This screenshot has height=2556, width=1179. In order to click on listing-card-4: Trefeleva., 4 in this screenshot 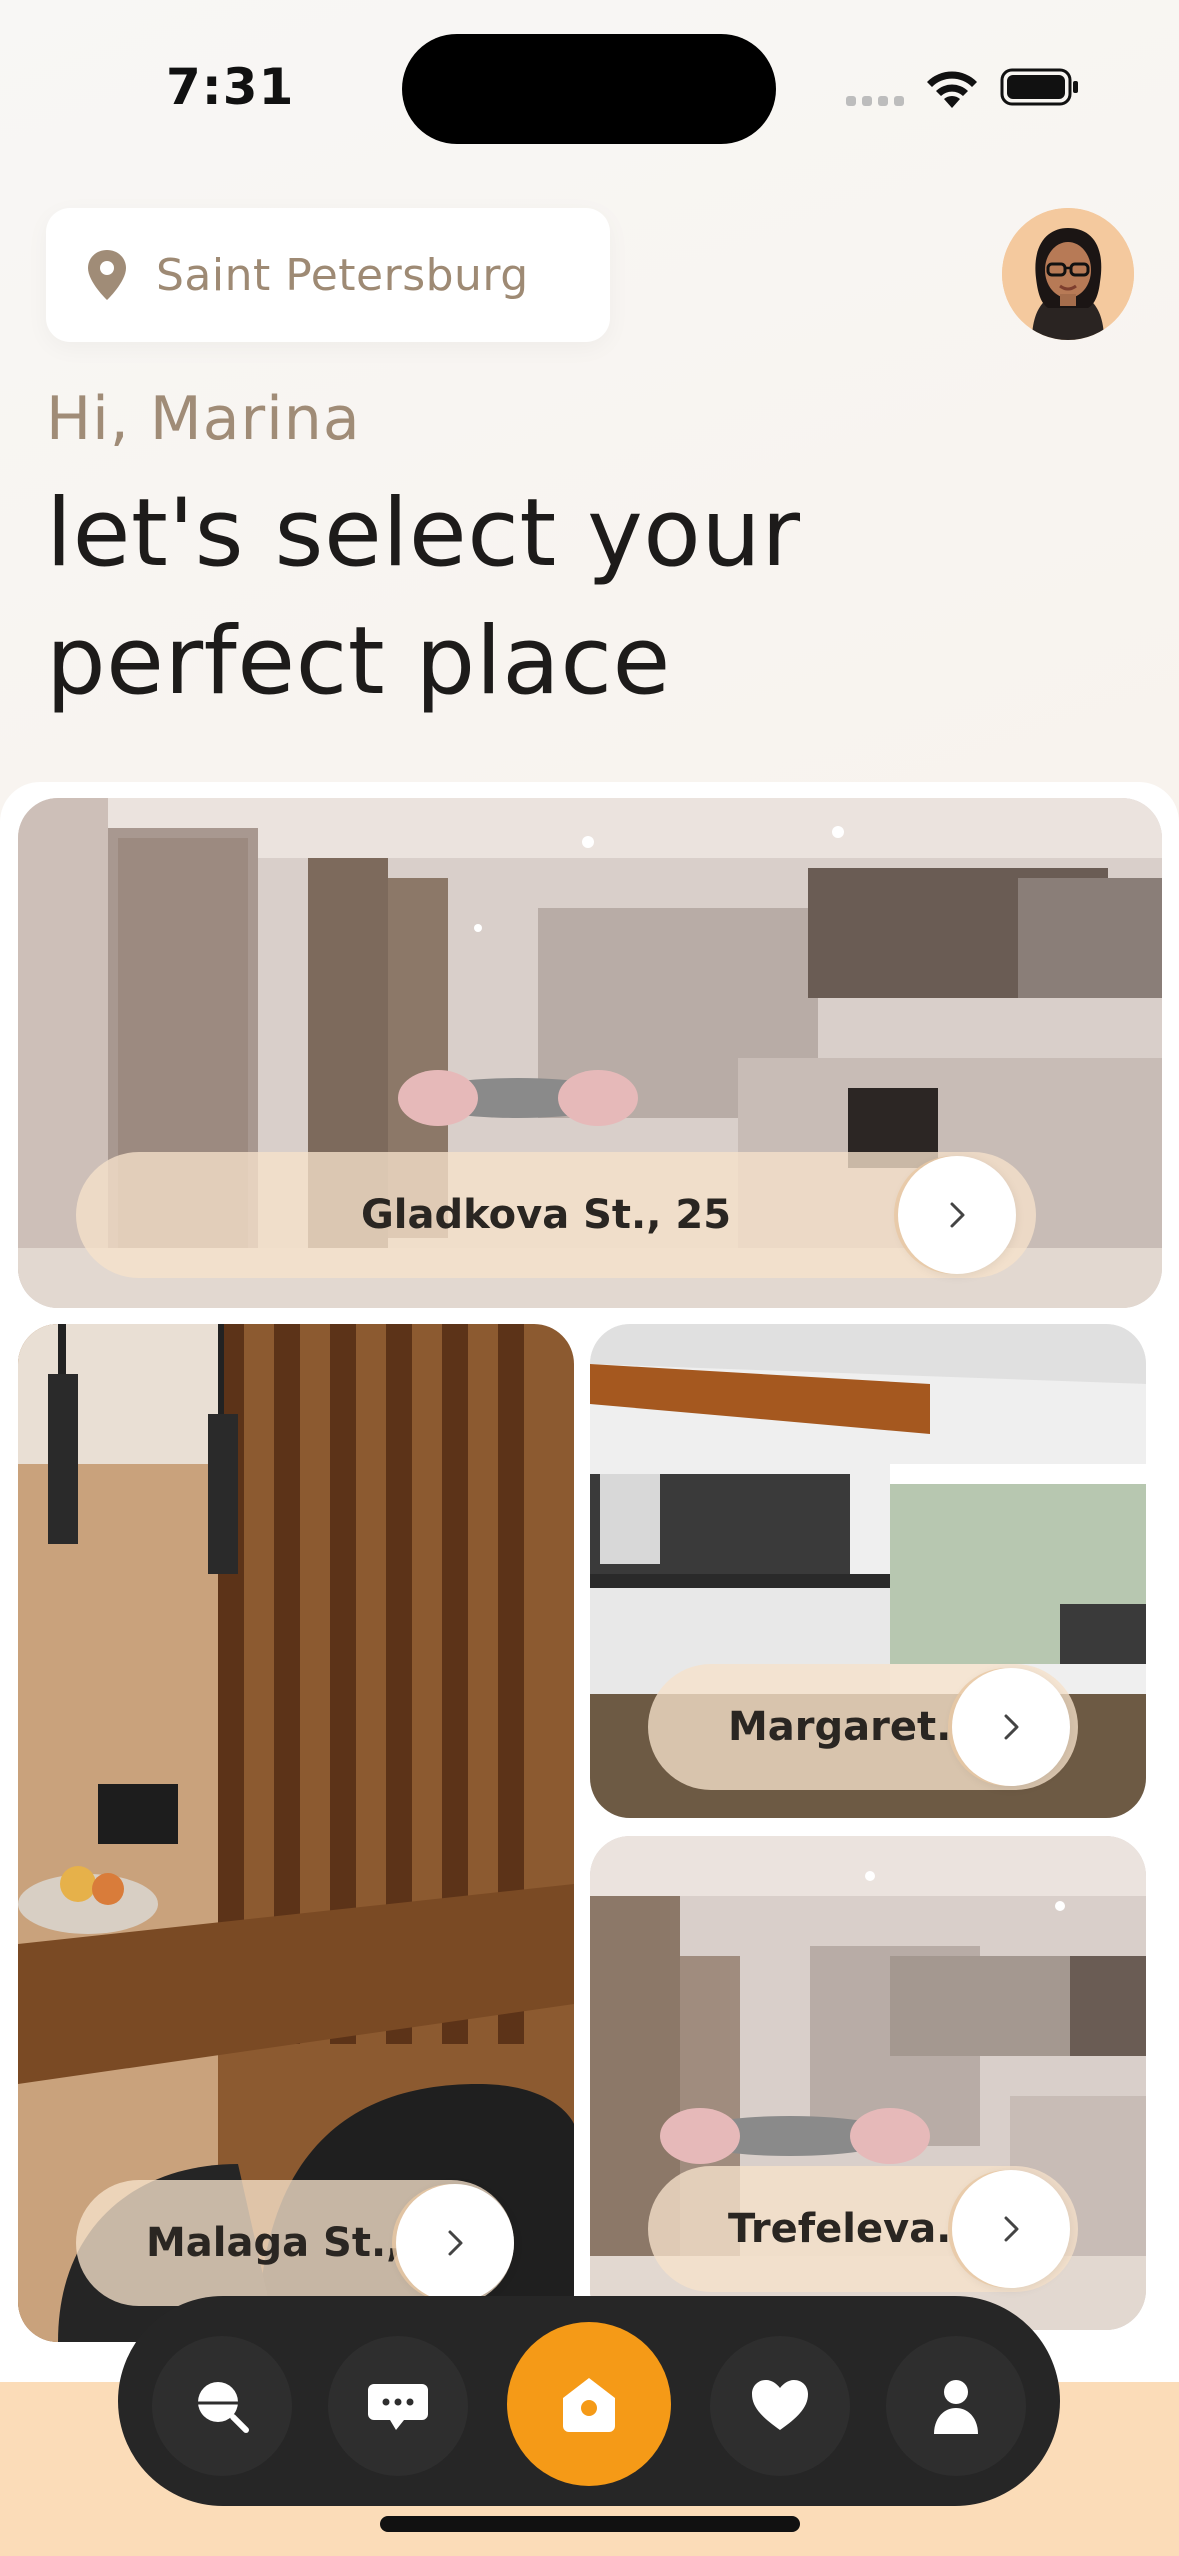, I will do `click(868, 2083)`.